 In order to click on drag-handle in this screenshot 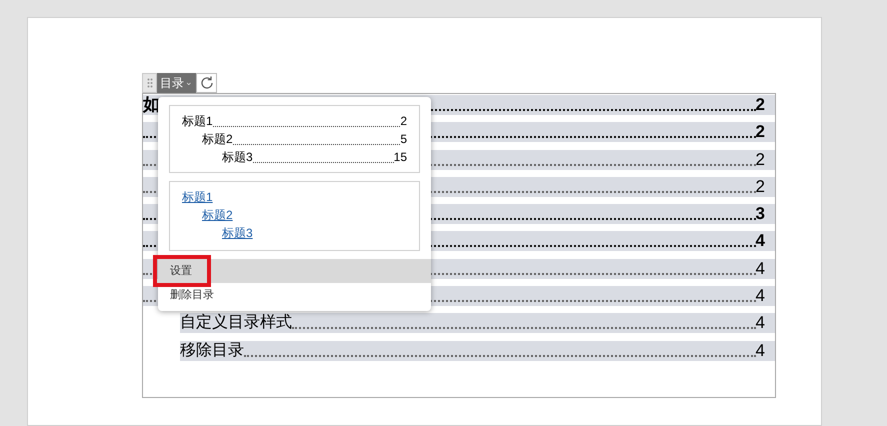, I will do `click(149, 83)`.